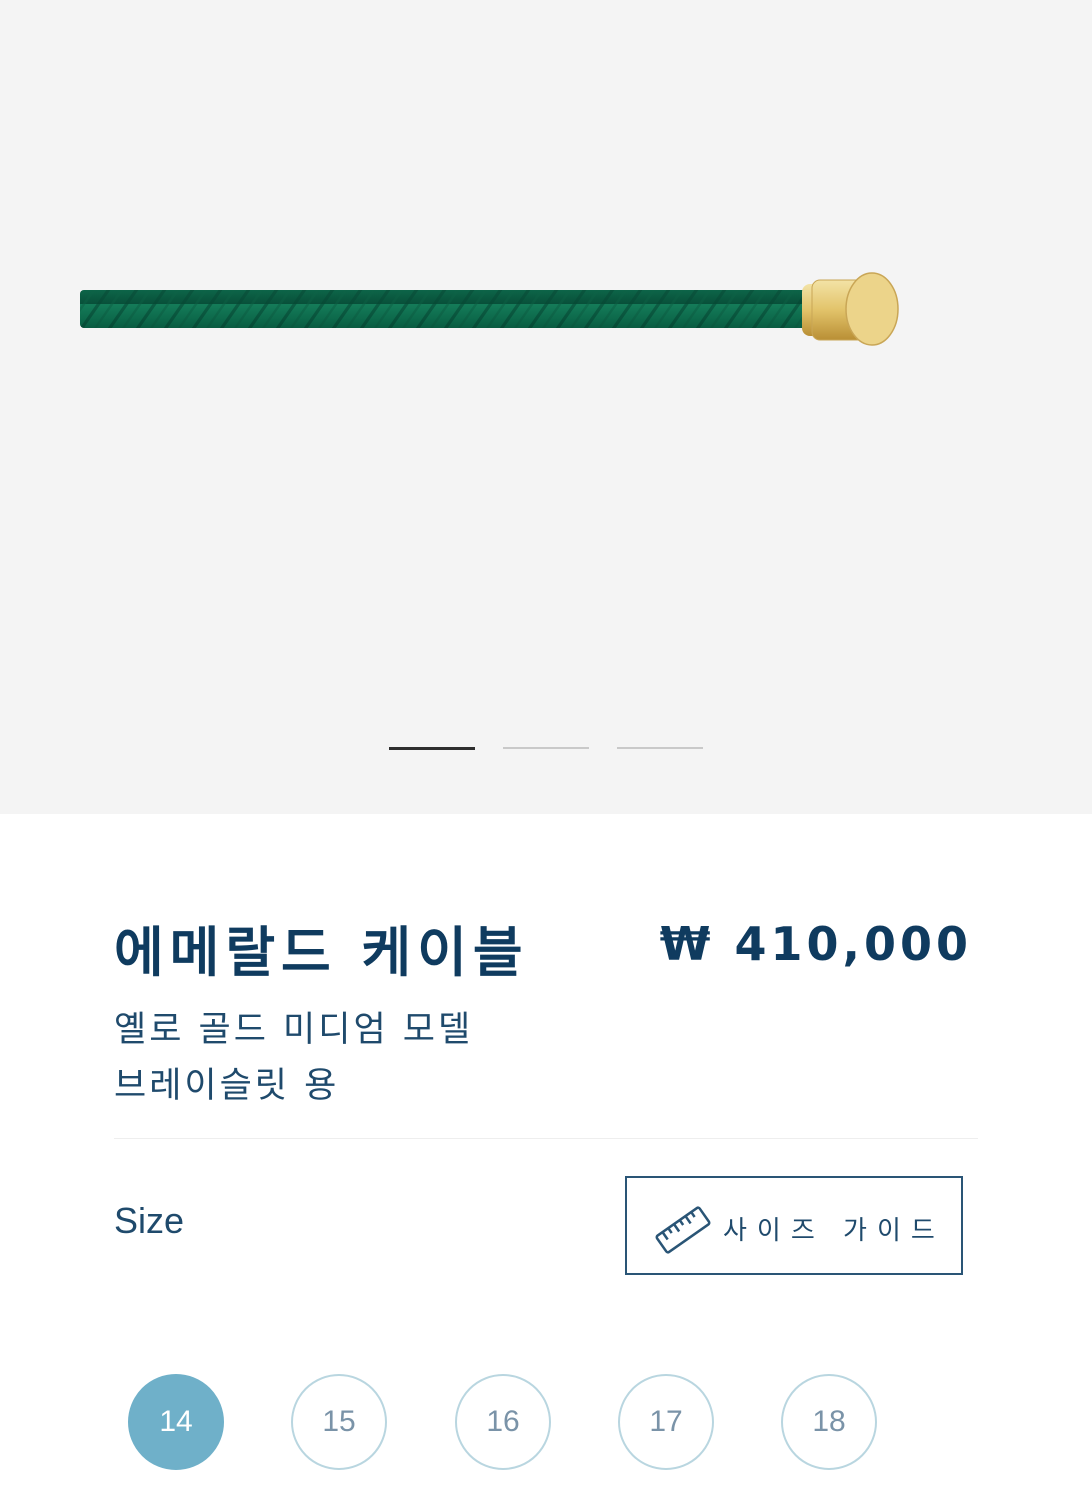 This screenshot has height=1500, width=1092. What do you see at coordinates (666, 1422) in the screenshot?
I see `size-option-17: 17` at bounding box center [666, 1422].